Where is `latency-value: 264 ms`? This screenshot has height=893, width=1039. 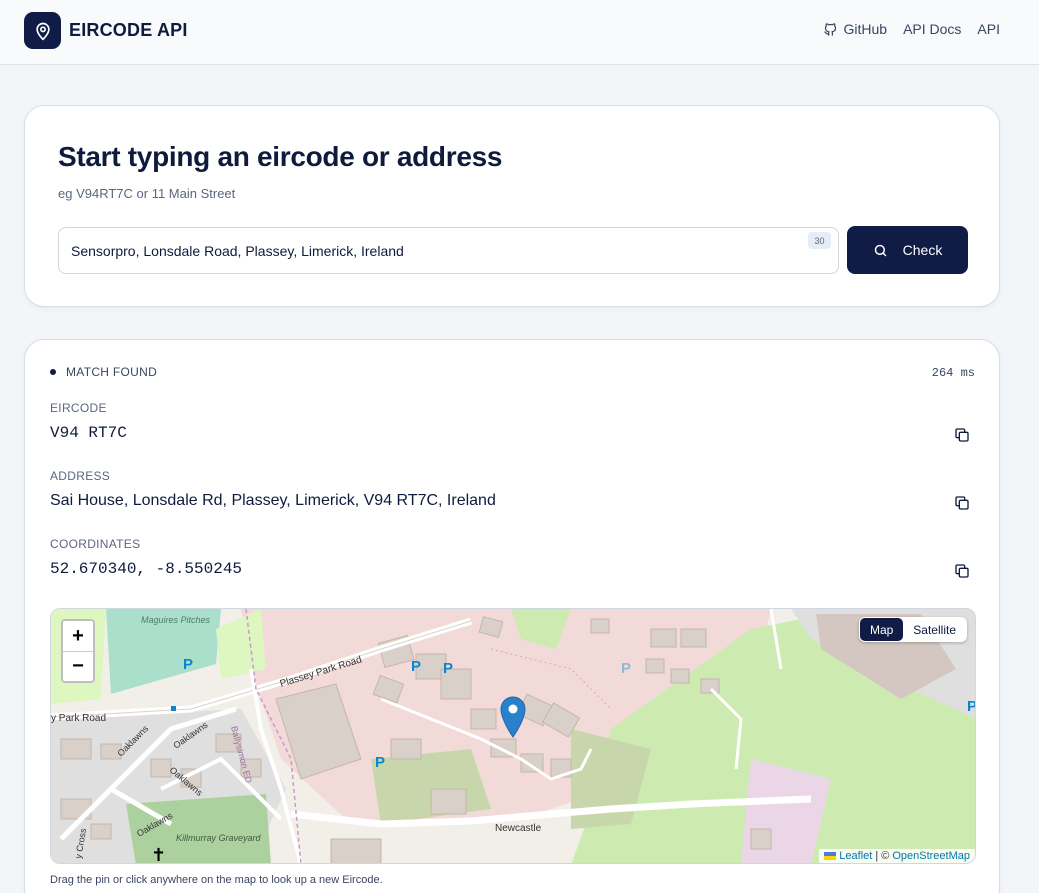 latency-value: 264 ms is located at coordinates (953, 373).